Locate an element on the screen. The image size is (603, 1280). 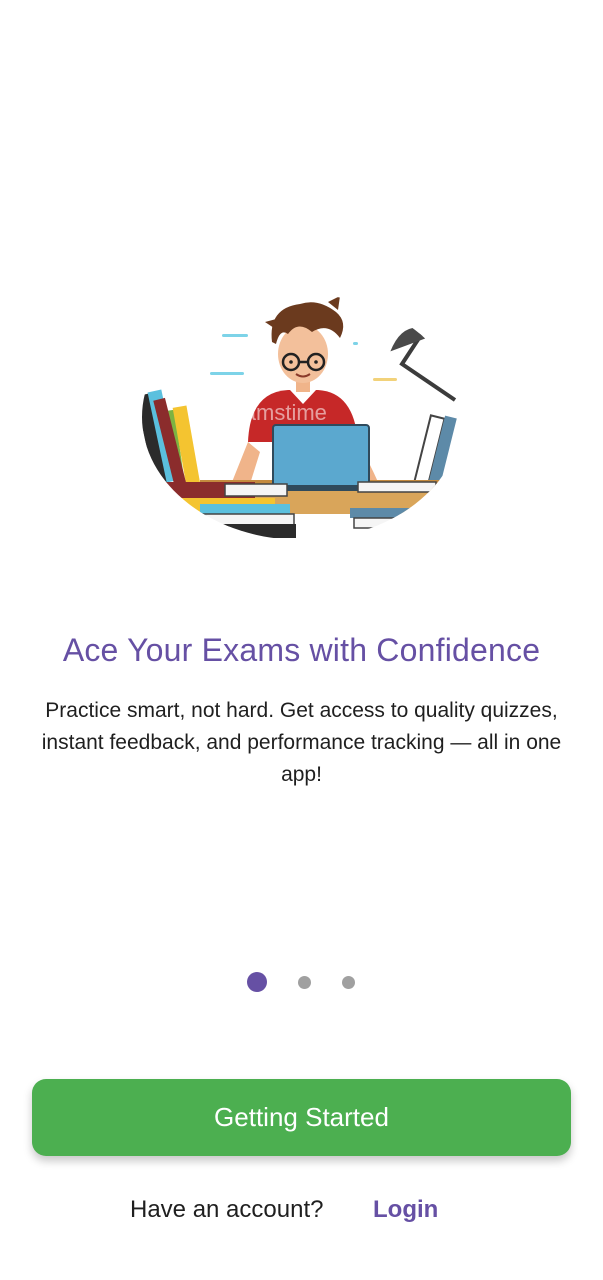
student-studying-illustration: dreamstime is located at coordinates (301, 417).